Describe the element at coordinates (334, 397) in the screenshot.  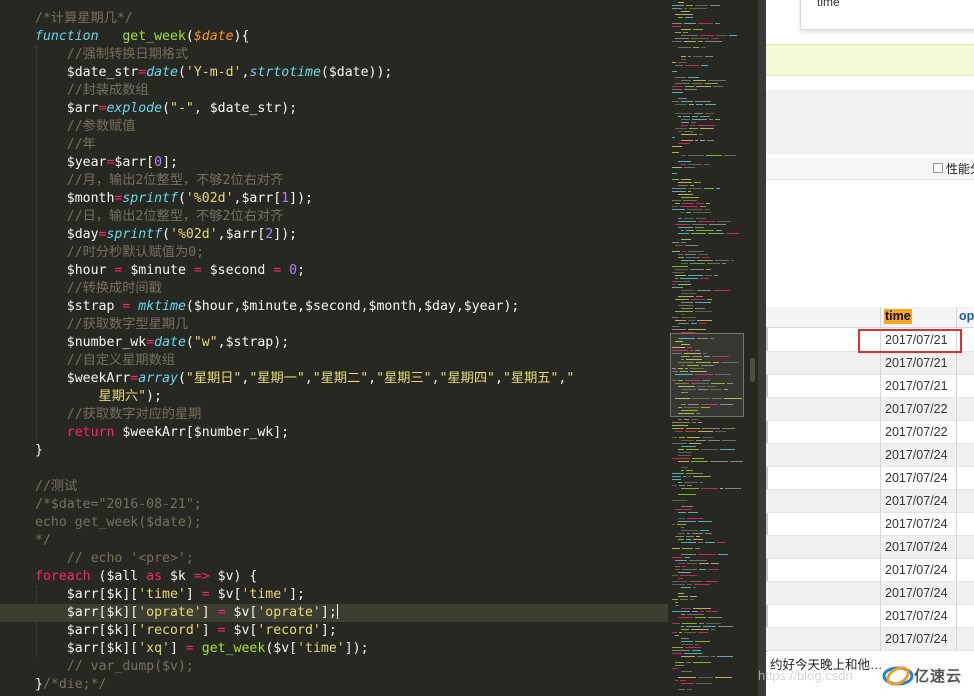
I see `code-line: 星期六");` at that location.